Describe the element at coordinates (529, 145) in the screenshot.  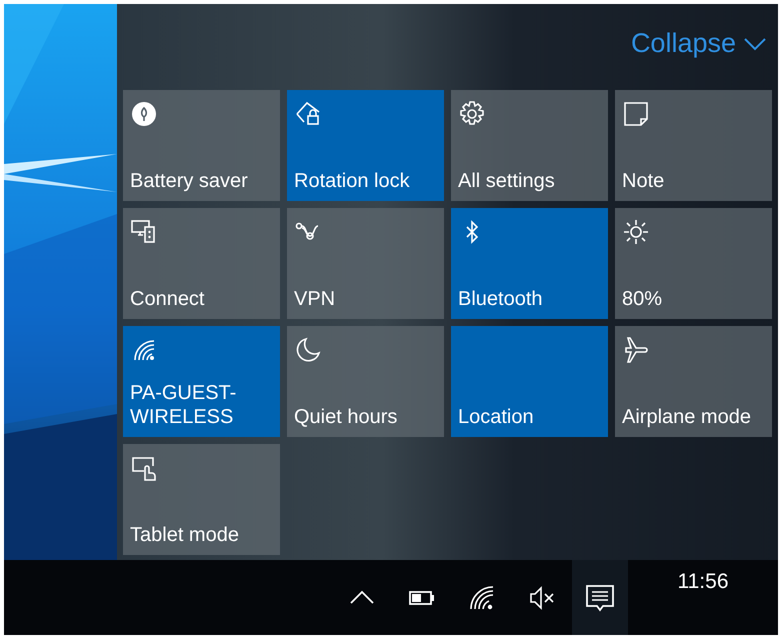
I see `quick-action-tile: All settings` at that location.